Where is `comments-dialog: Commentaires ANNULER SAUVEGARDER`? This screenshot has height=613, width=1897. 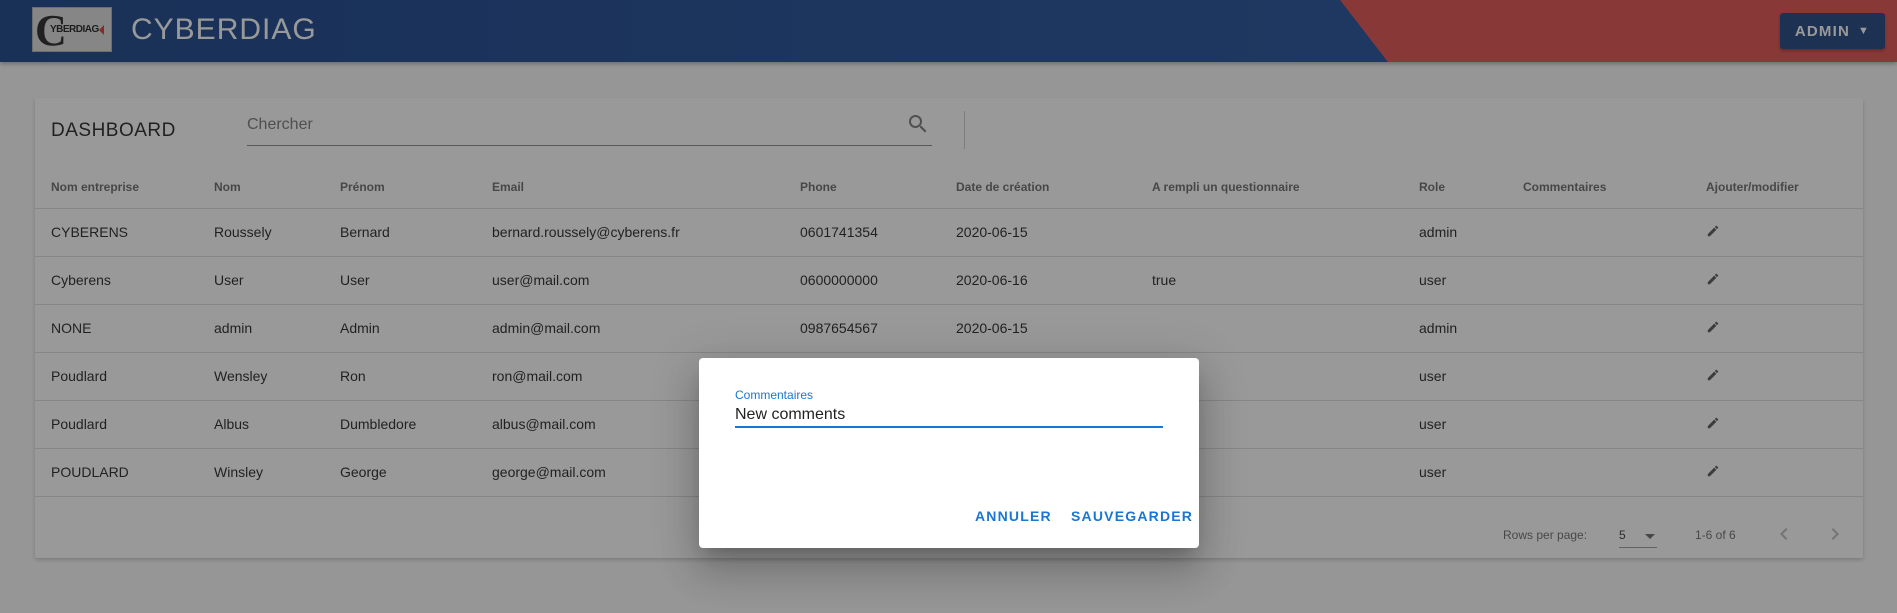 comments-dialog: Commentaires ANNULER SAUVEGARDER is located at coordinates (949, 453).